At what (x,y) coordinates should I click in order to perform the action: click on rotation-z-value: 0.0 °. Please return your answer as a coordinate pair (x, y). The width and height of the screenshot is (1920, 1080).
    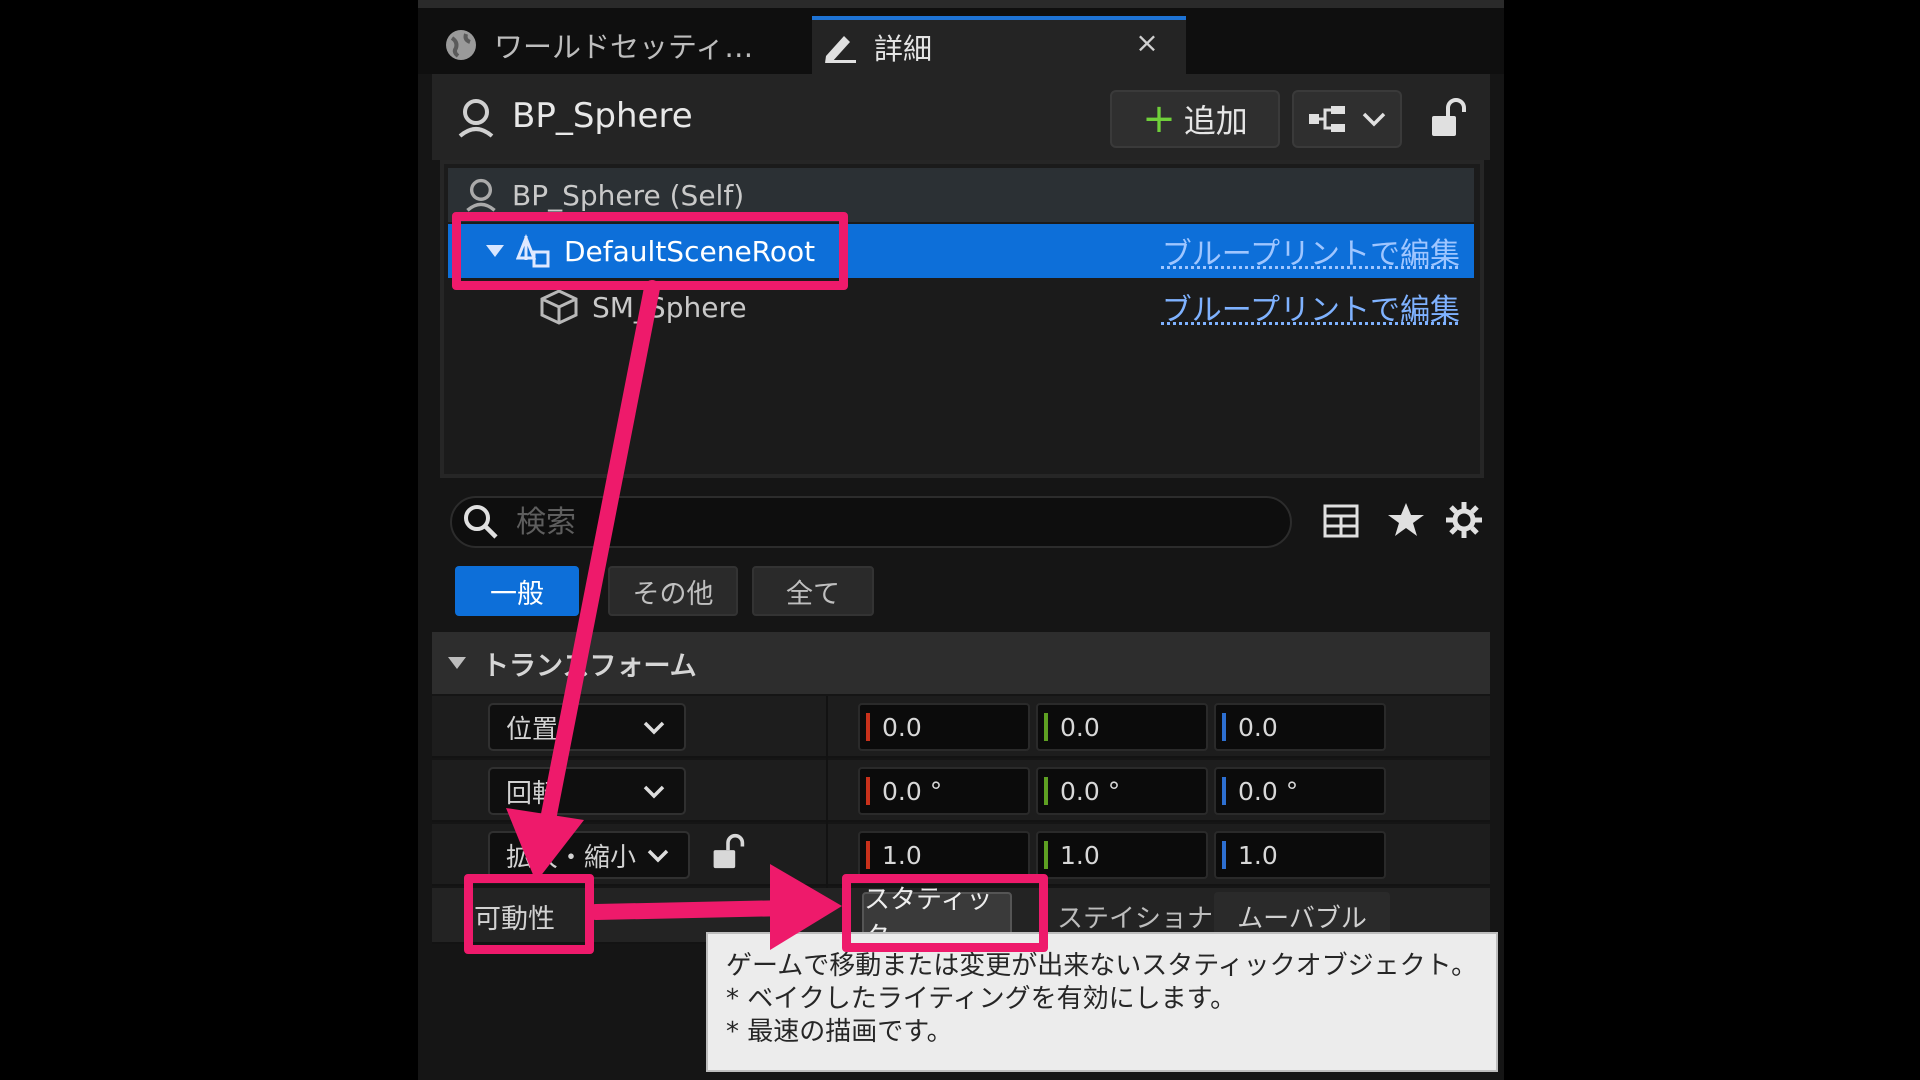
    Looking at the image, I should click on (1268, 791).